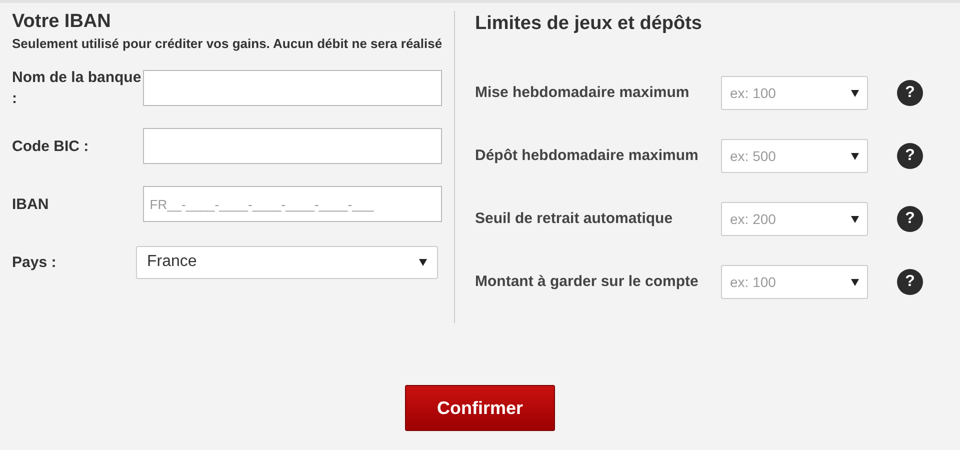 Image resolution: width=960 pixels, height=450 pixels. I want to click on limit-label: Montant à garder sur le compte, so click(587, 282).